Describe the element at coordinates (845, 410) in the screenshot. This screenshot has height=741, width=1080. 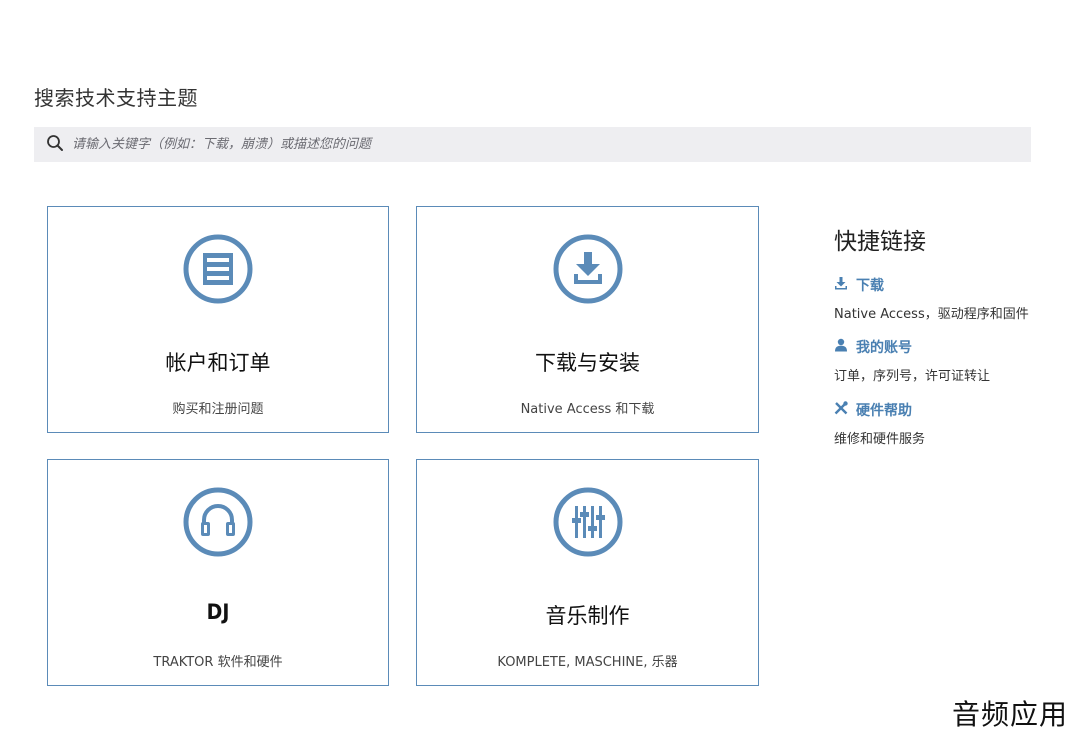
I see `tools-icon` at that location.